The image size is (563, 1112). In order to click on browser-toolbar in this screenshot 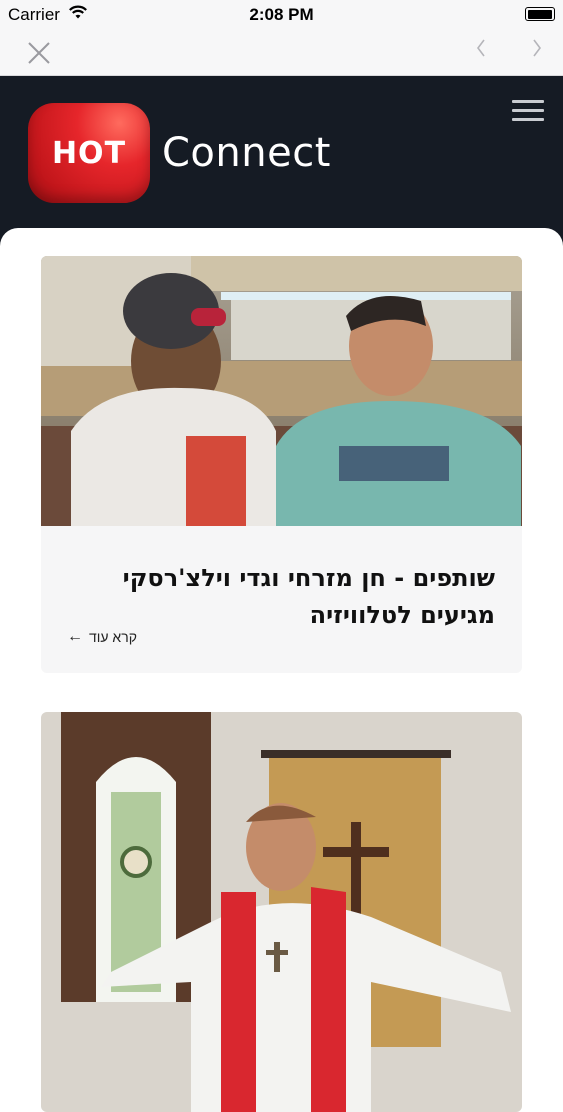, I will do `click(281, 53)`.